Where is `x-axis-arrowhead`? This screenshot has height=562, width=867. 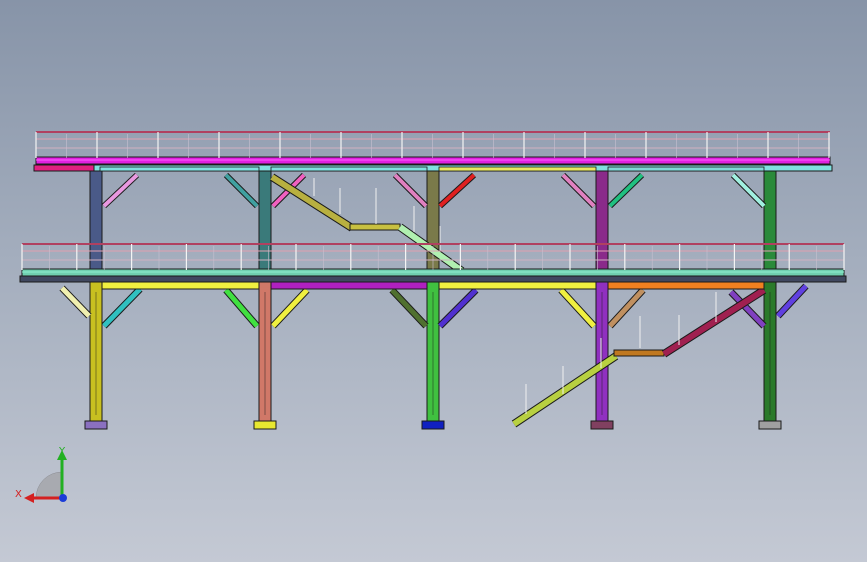 x-axis-arrowhead is located at coordinates (29, 498).